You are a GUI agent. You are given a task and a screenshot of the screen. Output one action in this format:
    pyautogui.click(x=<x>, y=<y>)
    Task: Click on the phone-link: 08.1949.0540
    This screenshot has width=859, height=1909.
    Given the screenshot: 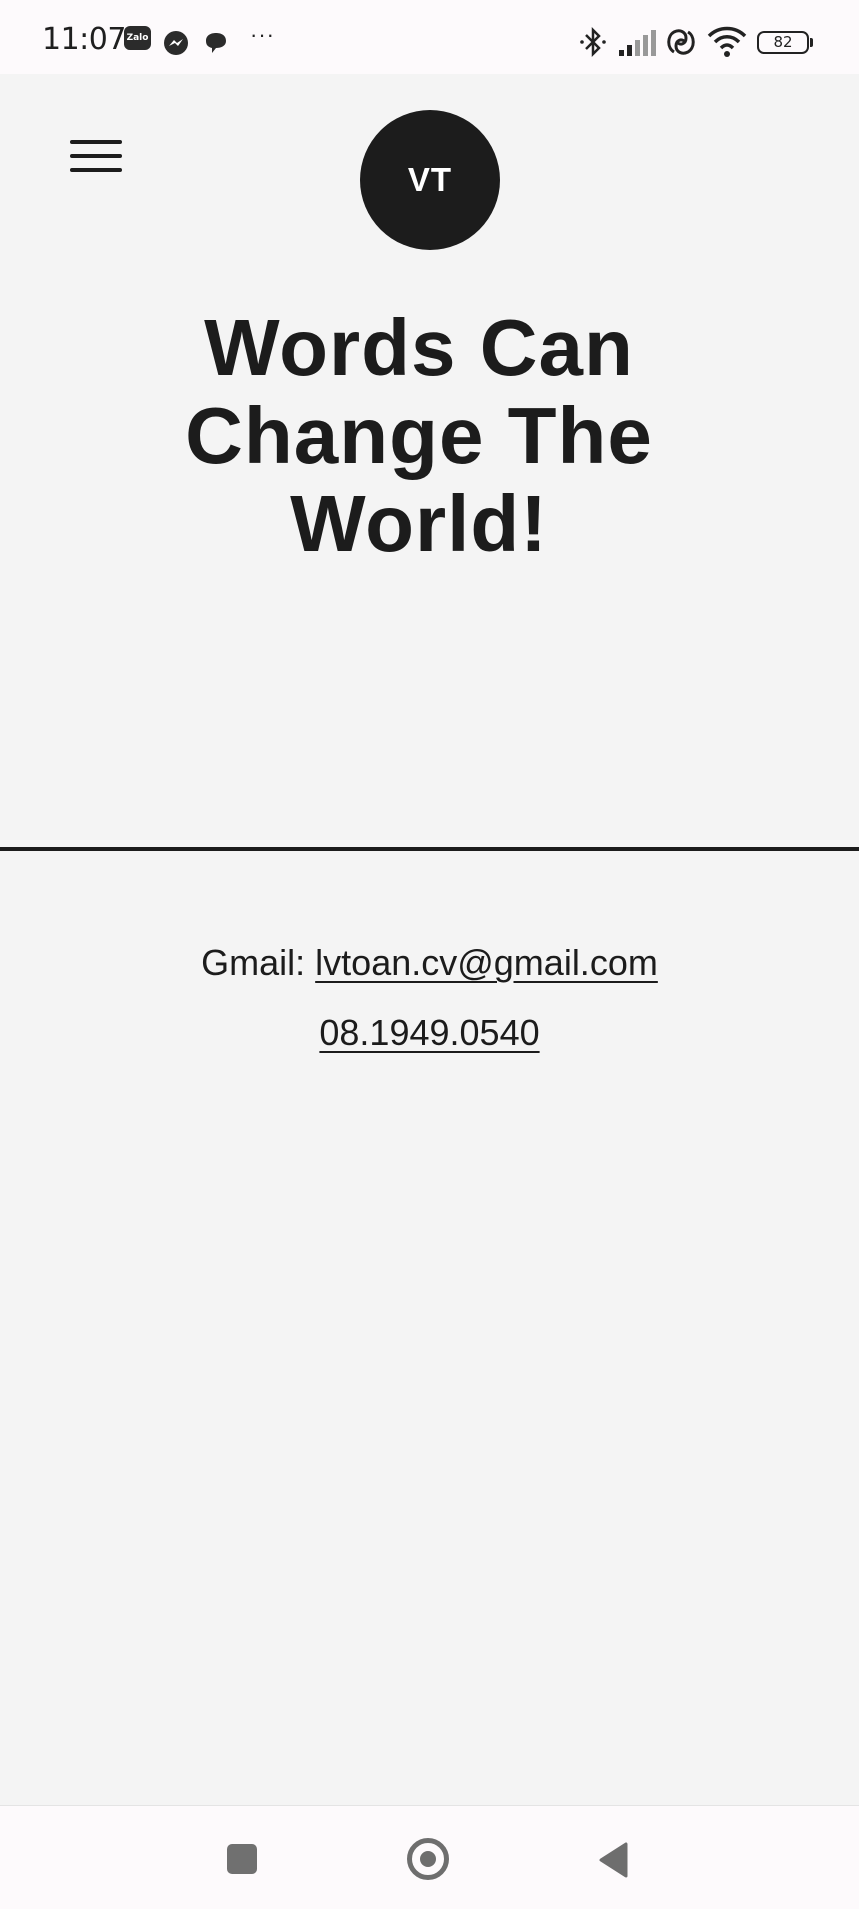 What is the action you would take?
    pyautogui.click(x=429, y=1032)
    